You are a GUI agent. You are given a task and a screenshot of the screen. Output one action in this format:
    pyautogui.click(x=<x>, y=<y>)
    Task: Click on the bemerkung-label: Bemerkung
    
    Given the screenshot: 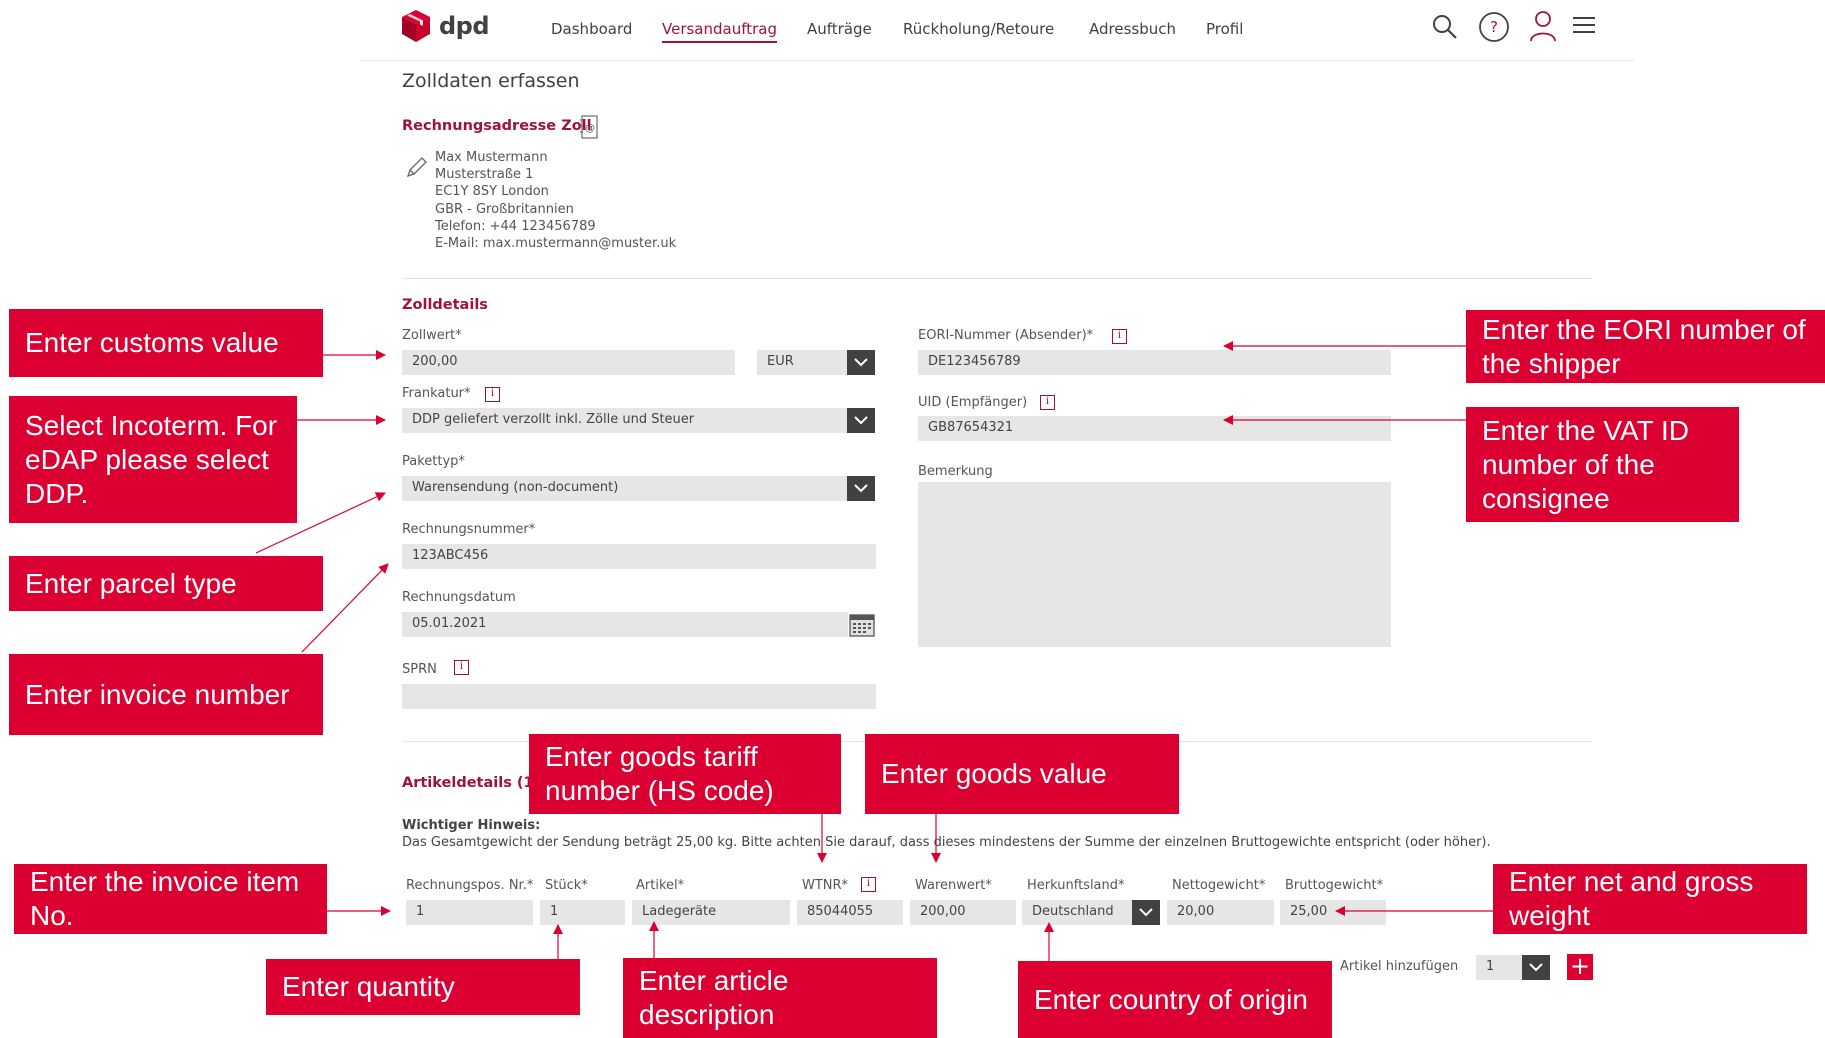 What is the action you would take?
    pyautogui.click(x=955, y=471)
    